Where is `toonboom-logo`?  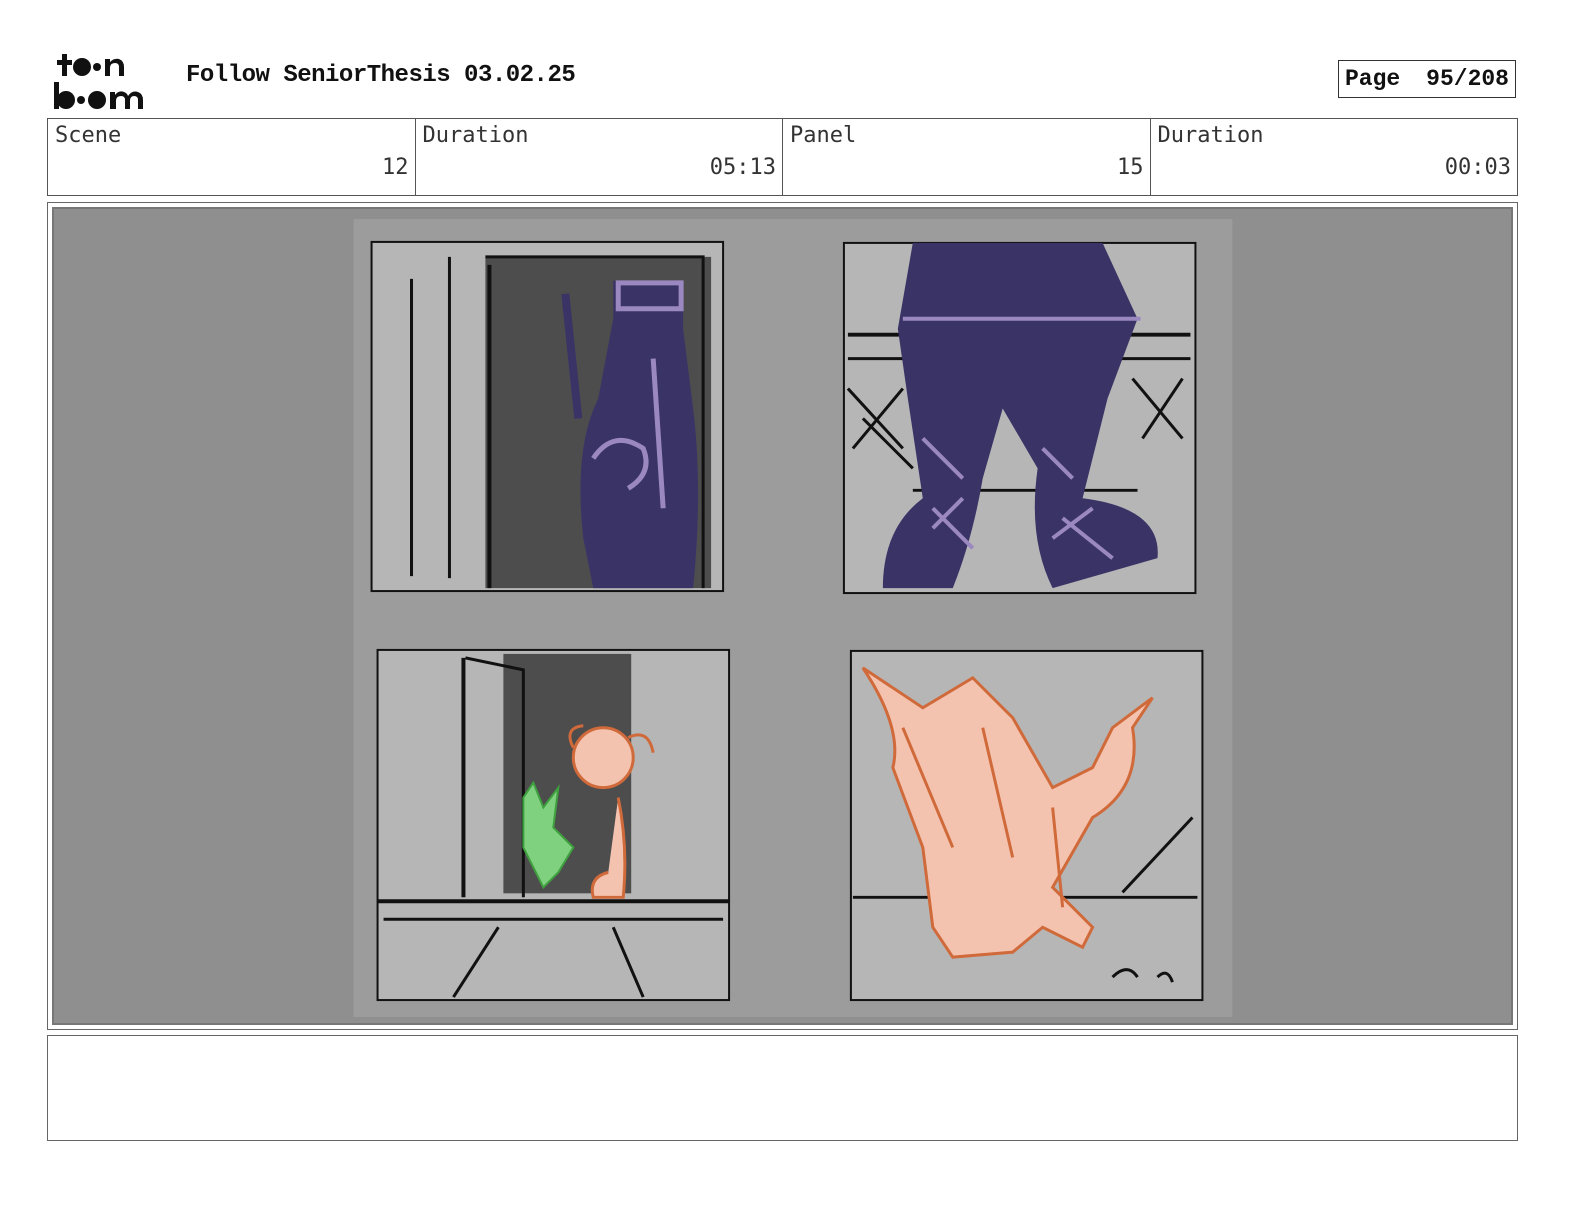
toonboom-logo is located at coordinates (98, 81).